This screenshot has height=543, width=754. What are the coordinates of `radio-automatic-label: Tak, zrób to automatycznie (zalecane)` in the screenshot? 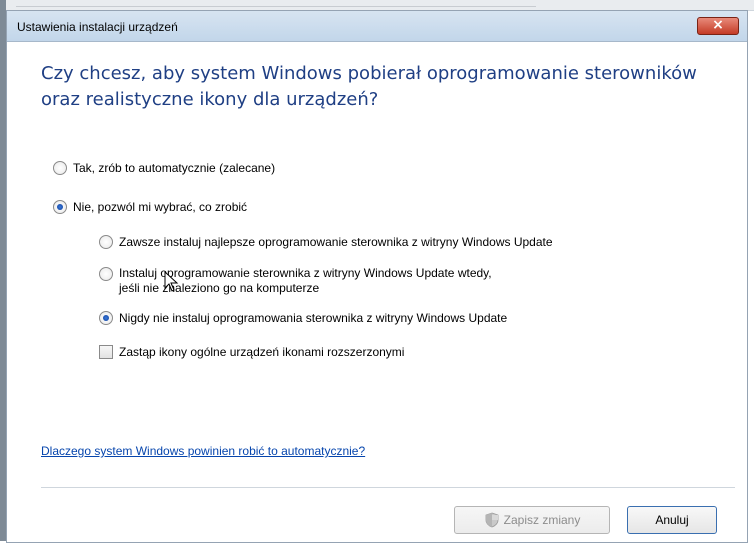 It's located at (174, 168).